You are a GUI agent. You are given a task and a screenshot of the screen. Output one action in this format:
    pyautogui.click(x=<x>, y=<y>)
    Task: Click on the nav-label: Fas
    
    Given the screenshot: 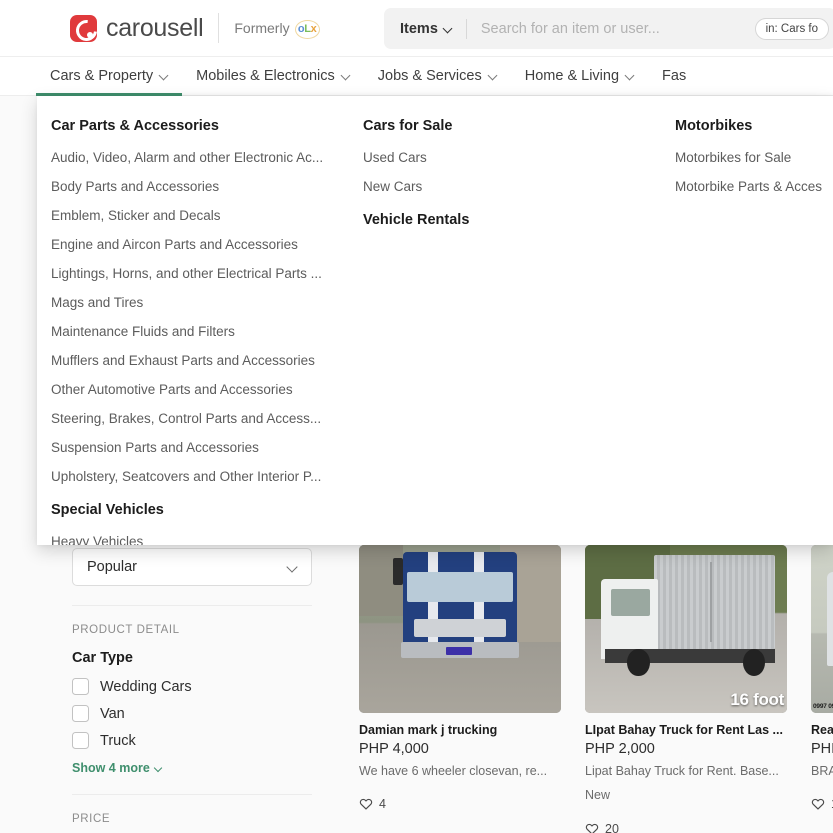 What is the action you would take?
    pyautogui.click(x=674, y=76)
    